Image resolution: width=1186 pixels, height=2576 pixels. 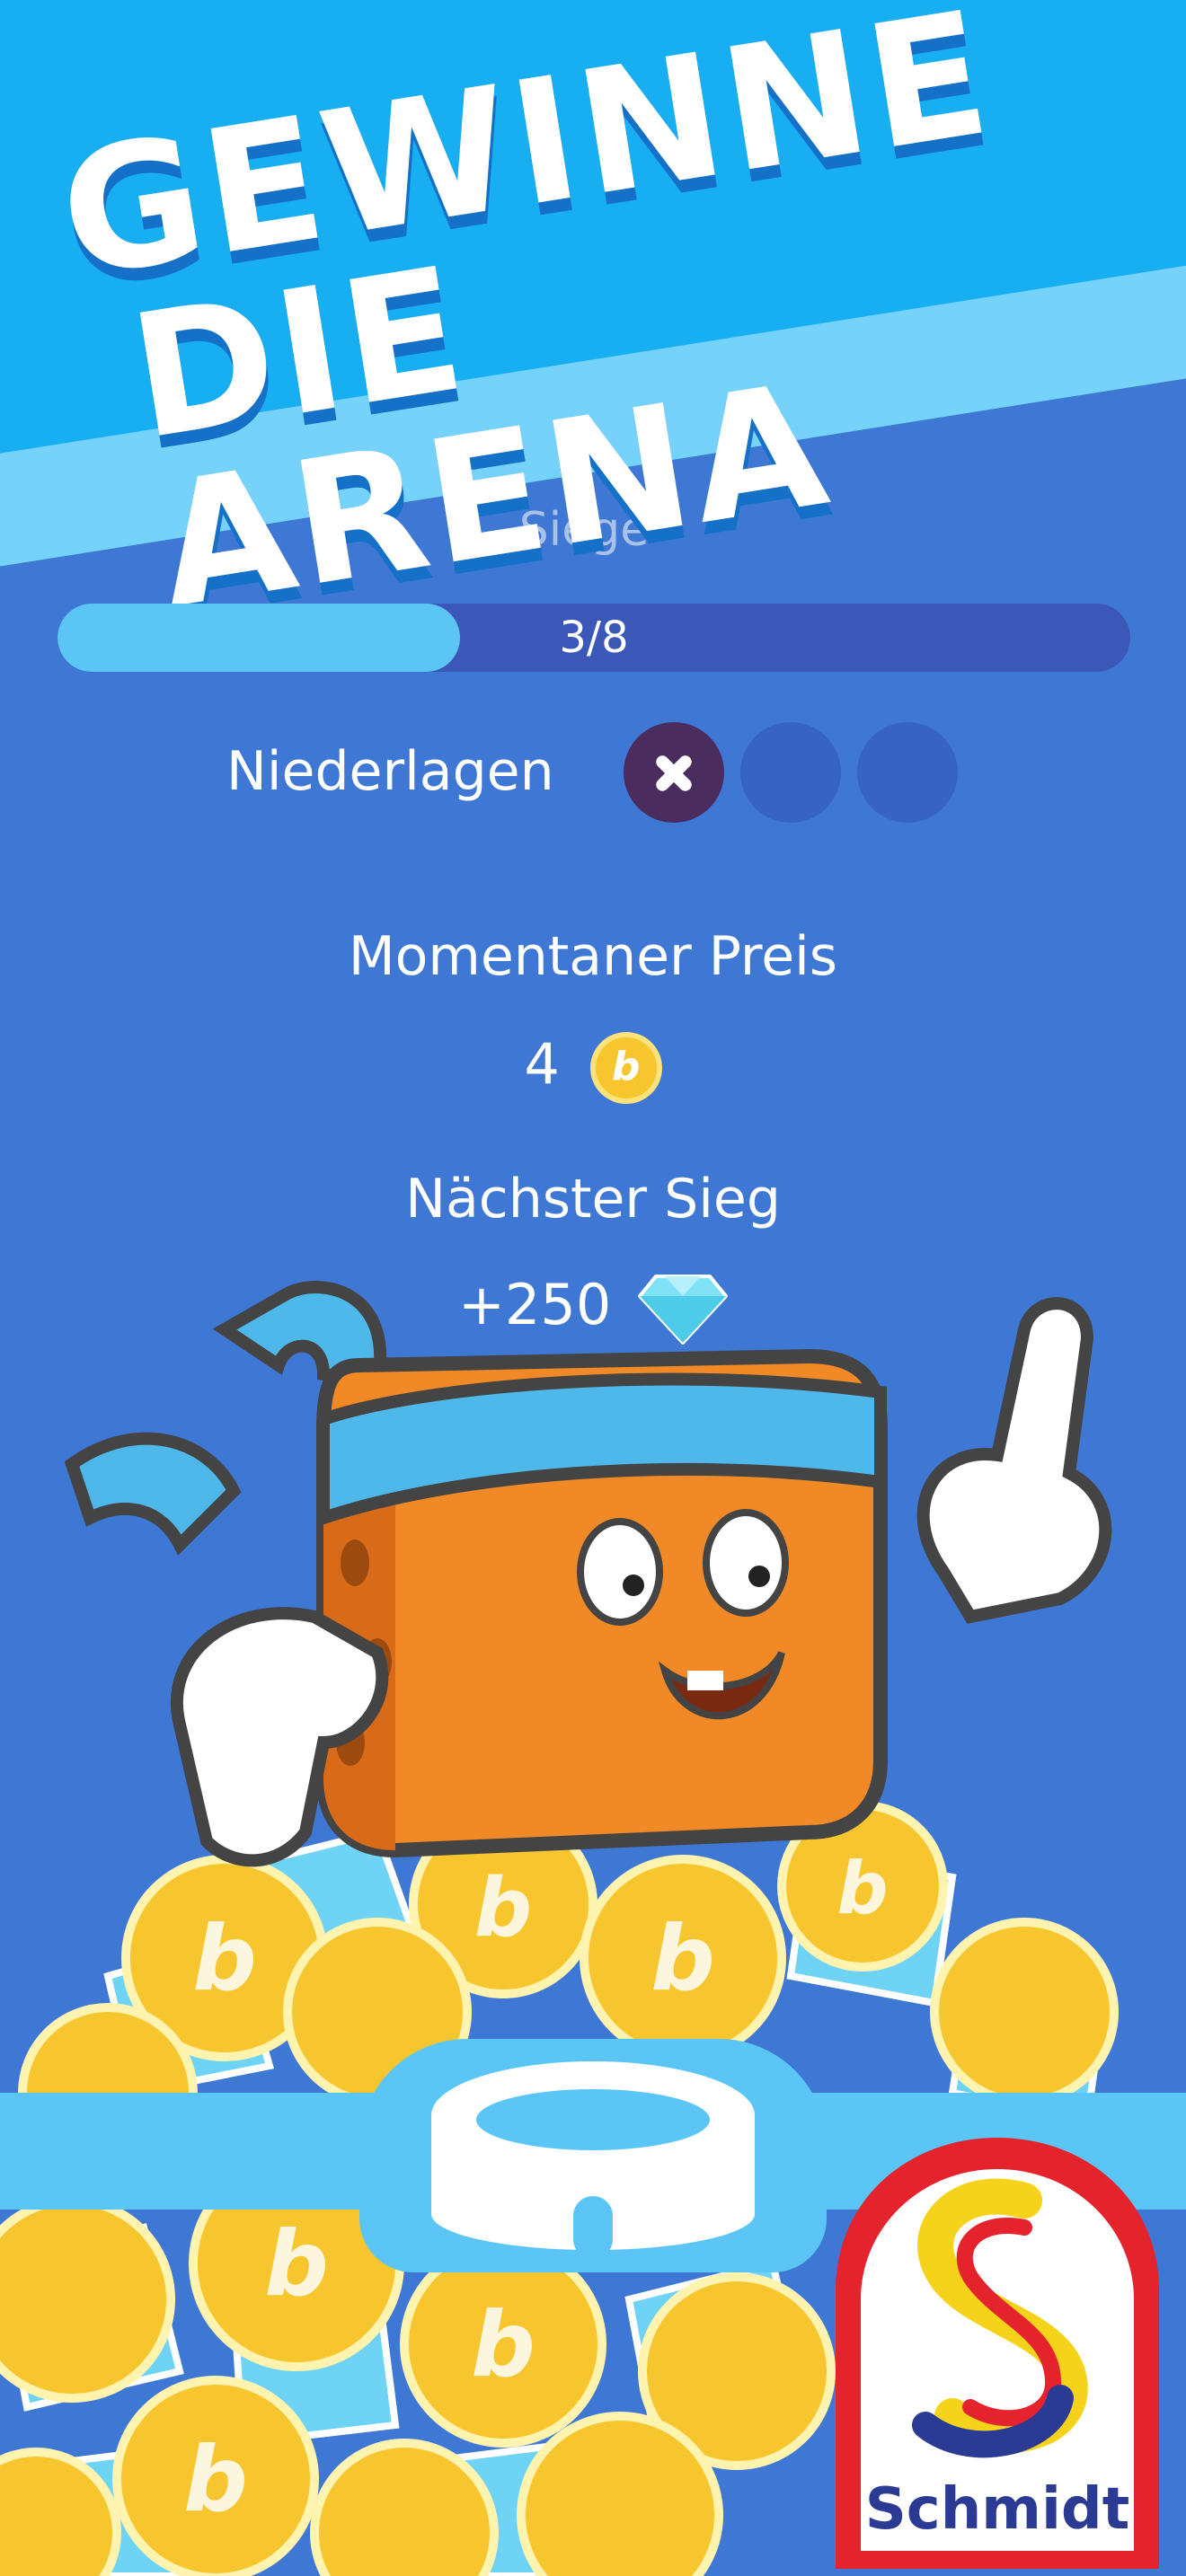 I want to click on brand-name: Schmidt, so click(x=997, y=2509).